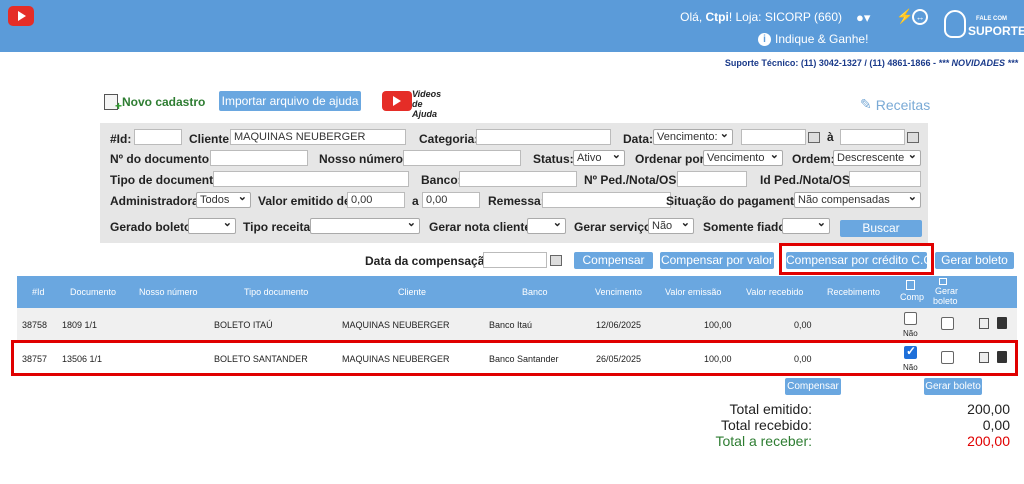  I want to click on data-compensacao-input, so click(515, 260).